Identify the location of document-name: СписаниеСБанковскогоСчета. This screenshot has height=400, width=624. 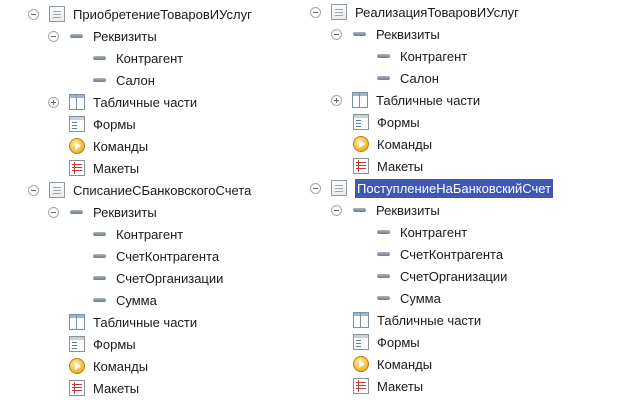
(162, 190).